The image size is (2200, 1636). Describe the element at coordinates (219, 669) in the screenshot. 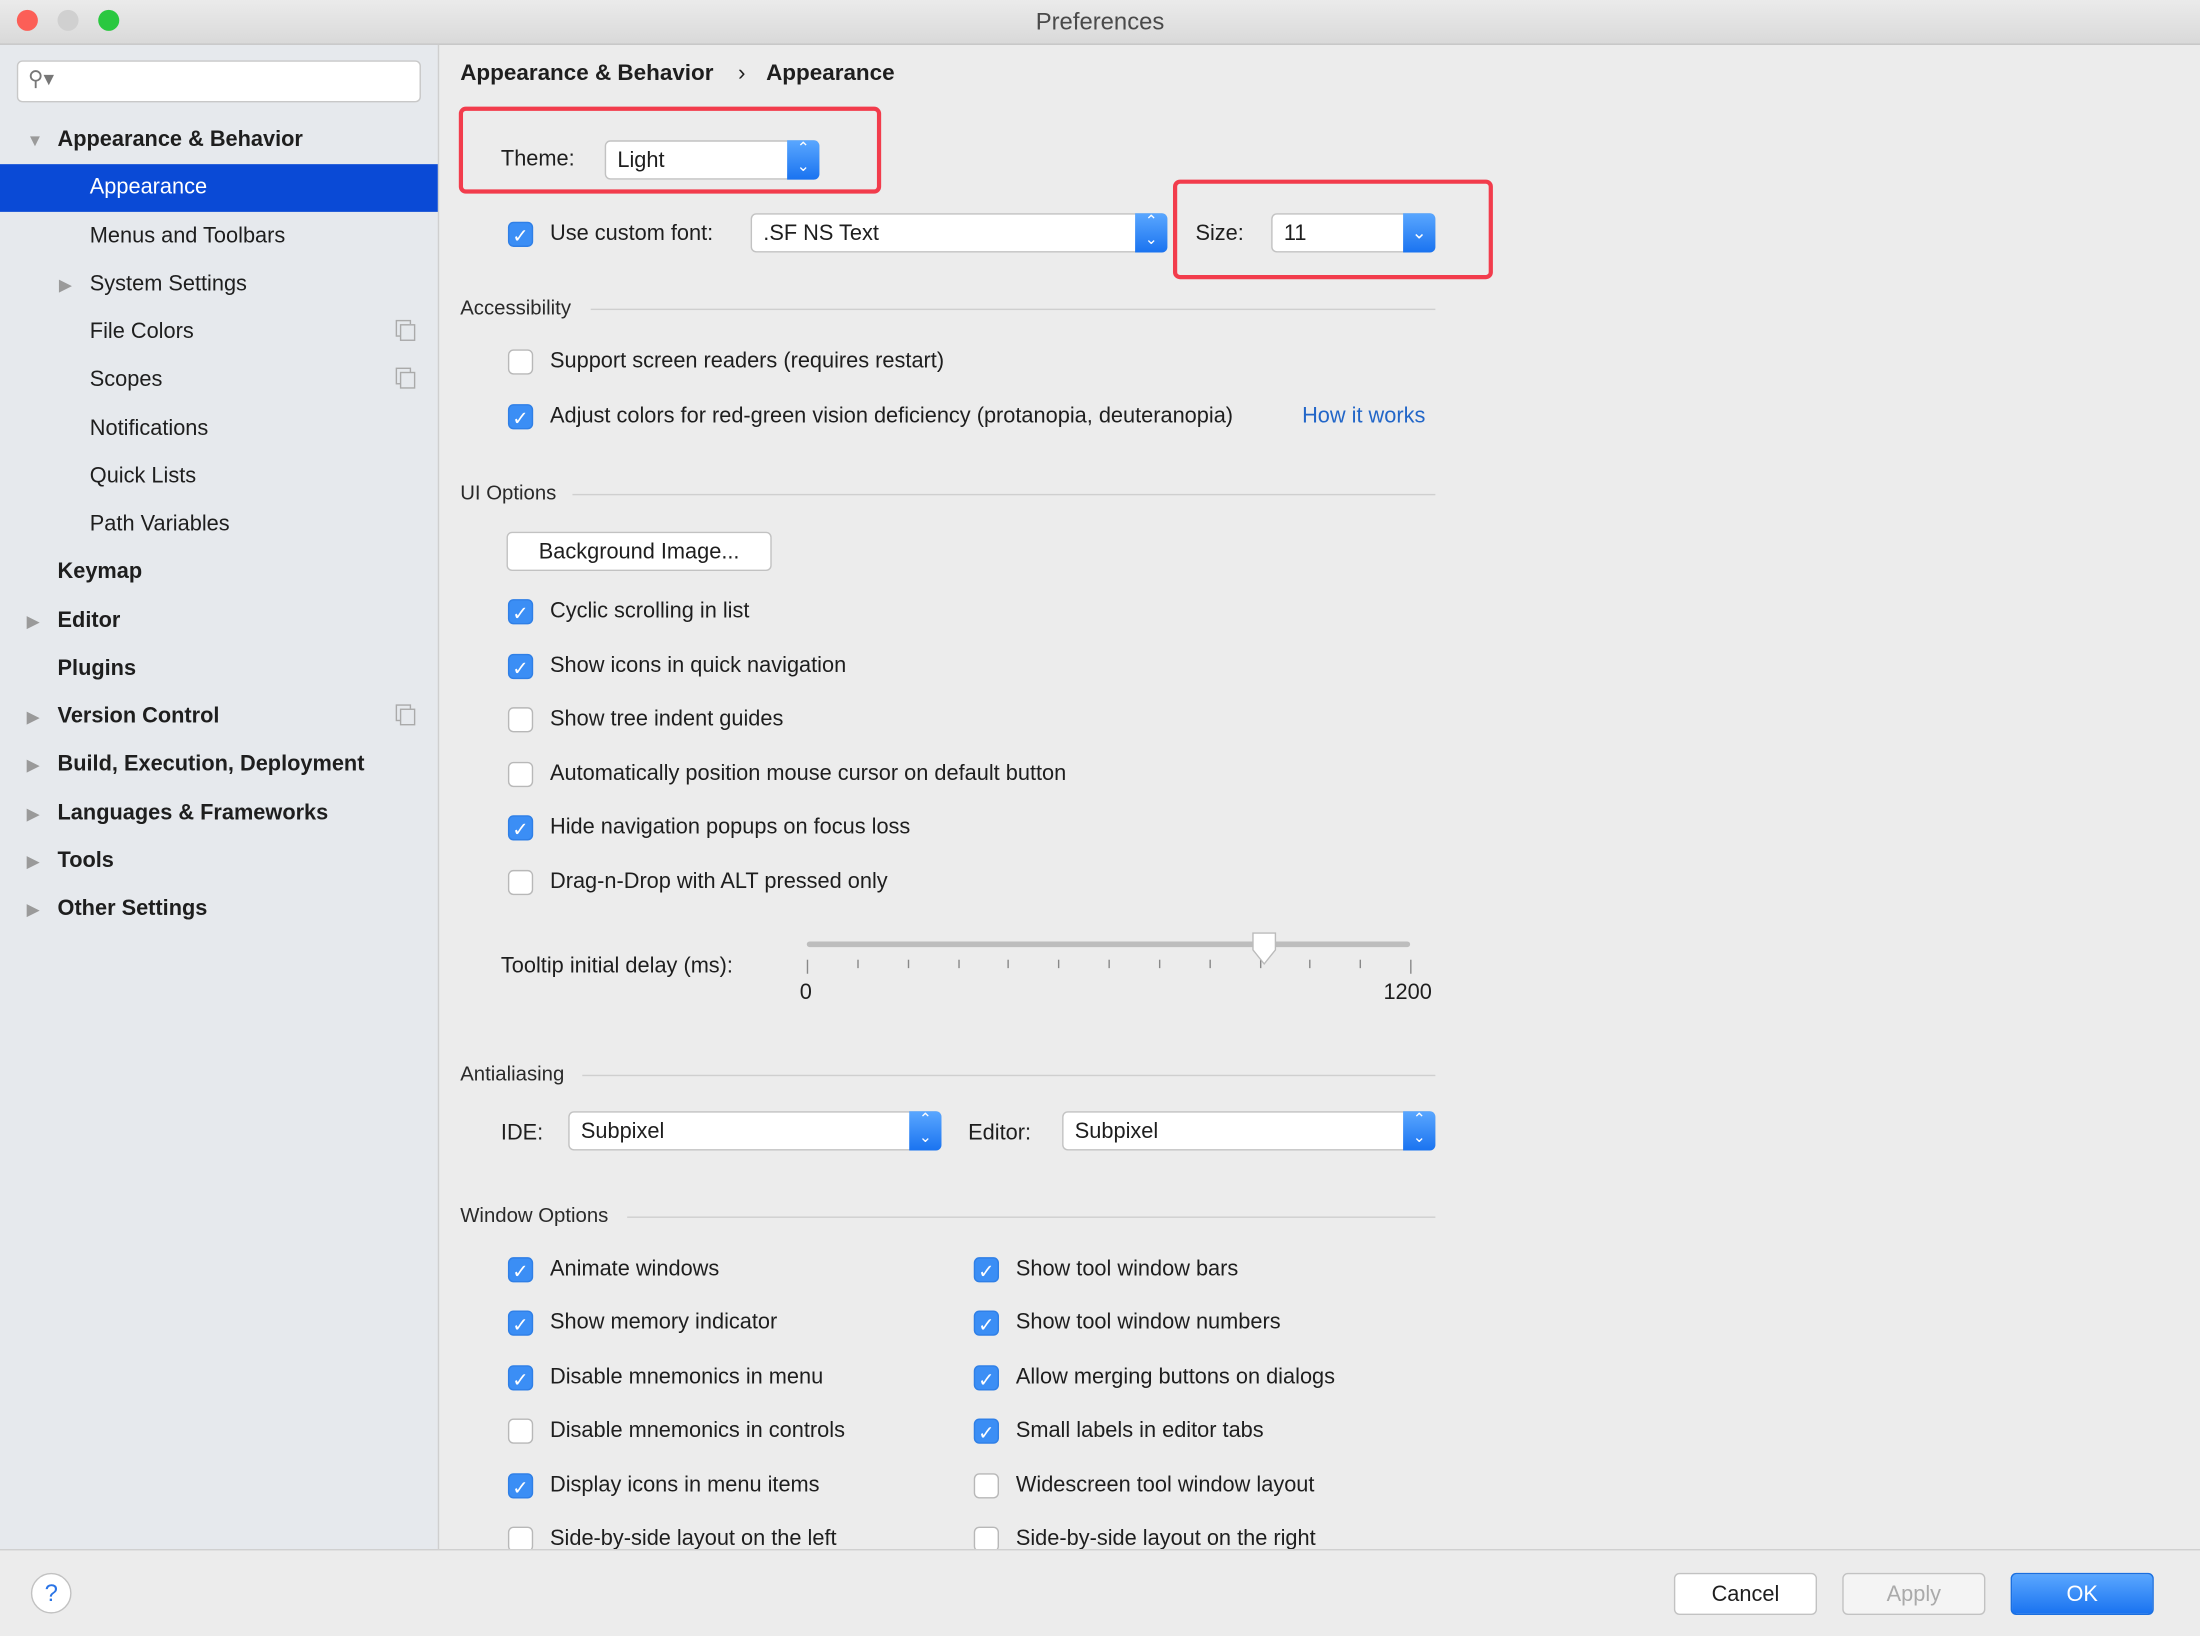

I see `sidebar-item: Plugins` at that location.